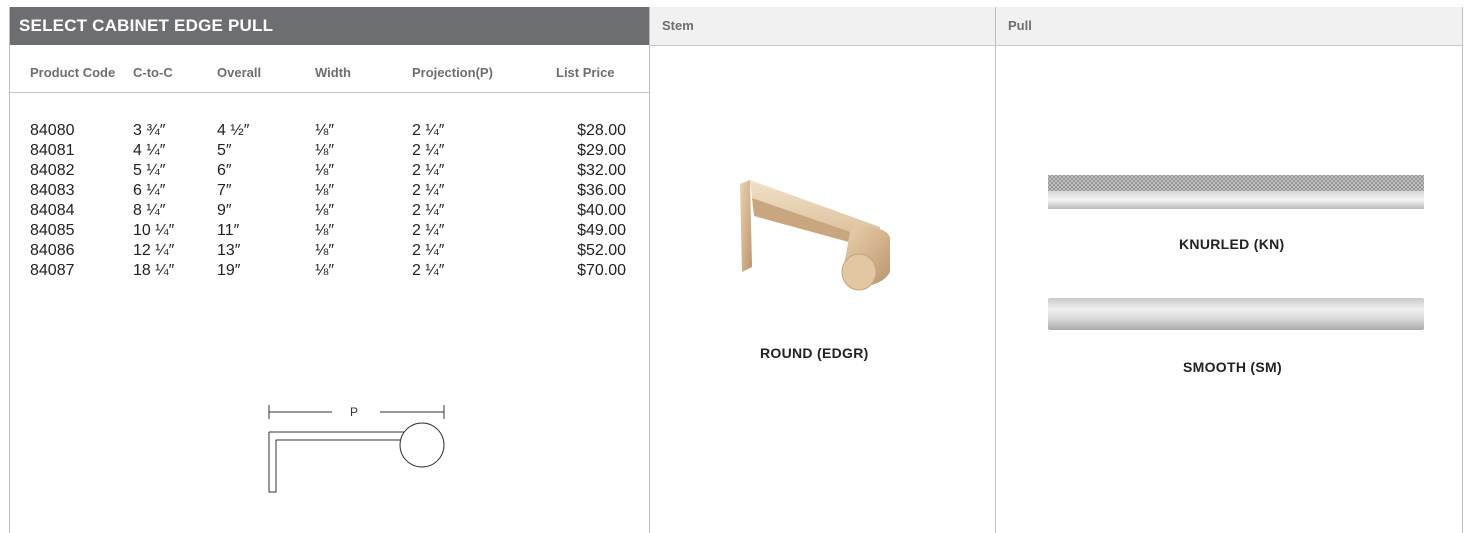 The height and width of the screenshot is (533, 1465). I want to click on knurled-pull-image, so click(1236, 192).